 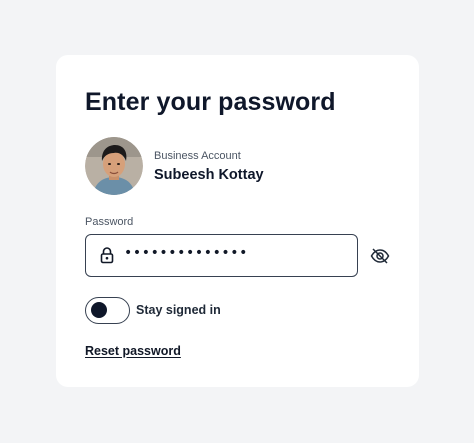 What do you see at coordinates (209, 175) in the screenshot?
I see `account-name: Subeesh Kottay` at bounding box center [209, 175].